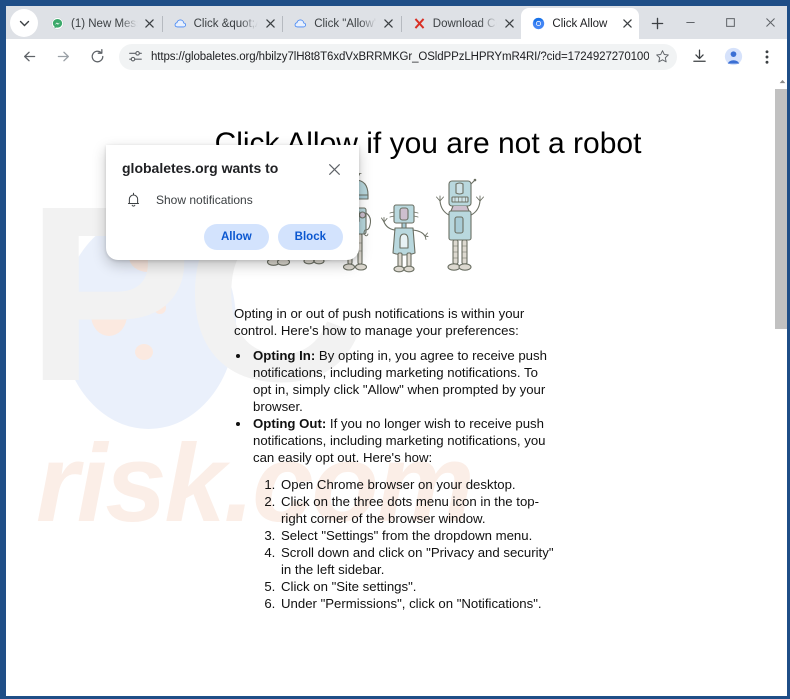 The image size is (790, 699). Describe the element at coordinates (346, 23) in the screenshot. I see `tab-label: Click "Allow"` at that location.